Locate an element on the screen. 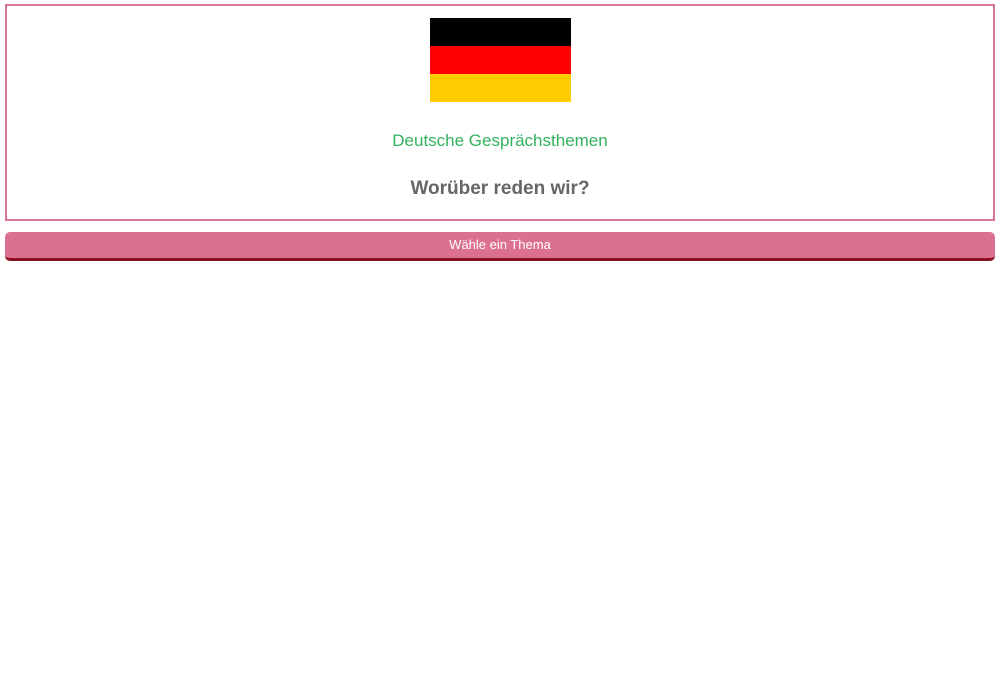 This screenshot has width=1000, height=687. germany-flag-icon is located at coordinates (500, 60).